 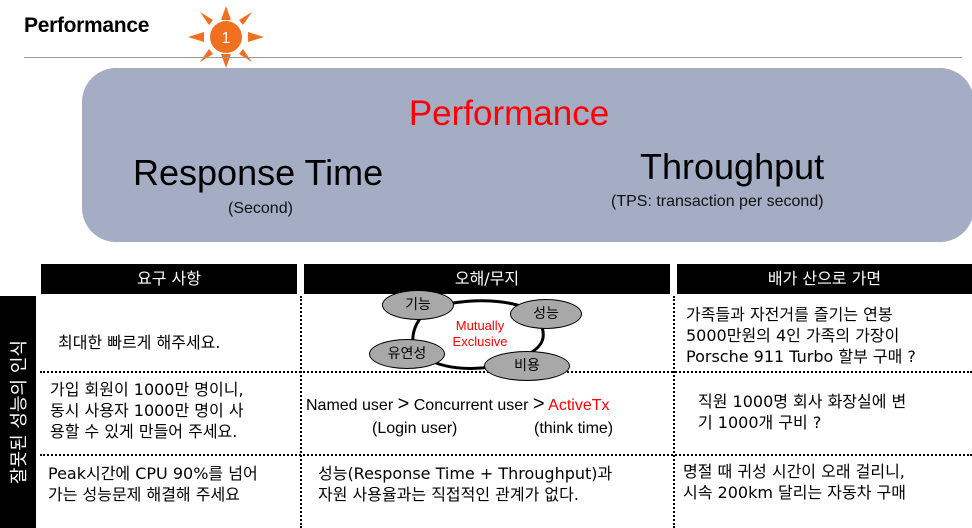 I want to click on user-type-progression: Named user > Concurrent user > ActiveTx, so click(x=458, y=404).